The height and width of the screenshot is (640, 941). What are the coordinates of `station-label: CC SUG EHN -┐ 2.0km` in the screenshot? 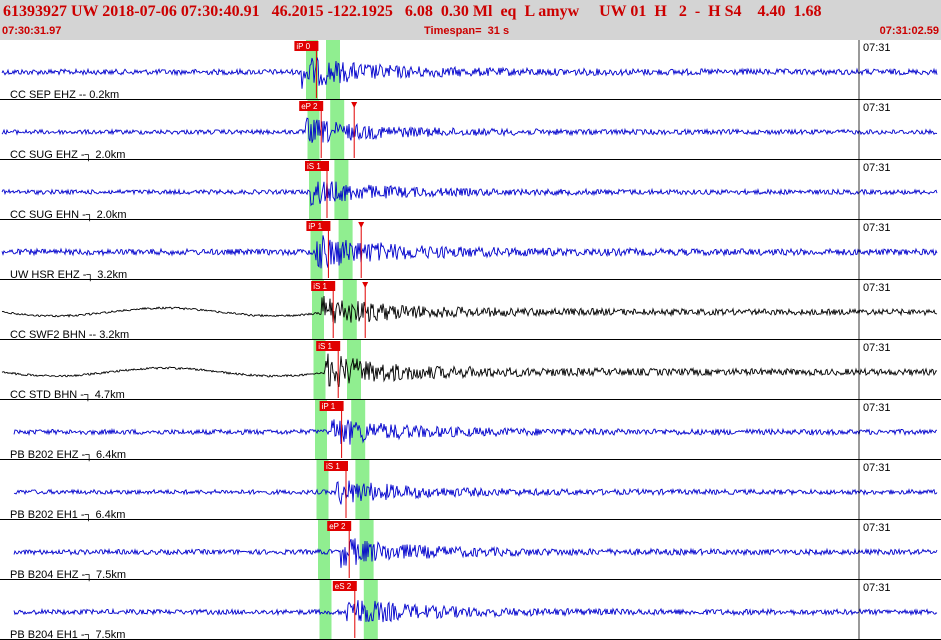 It's located at (68, 215).